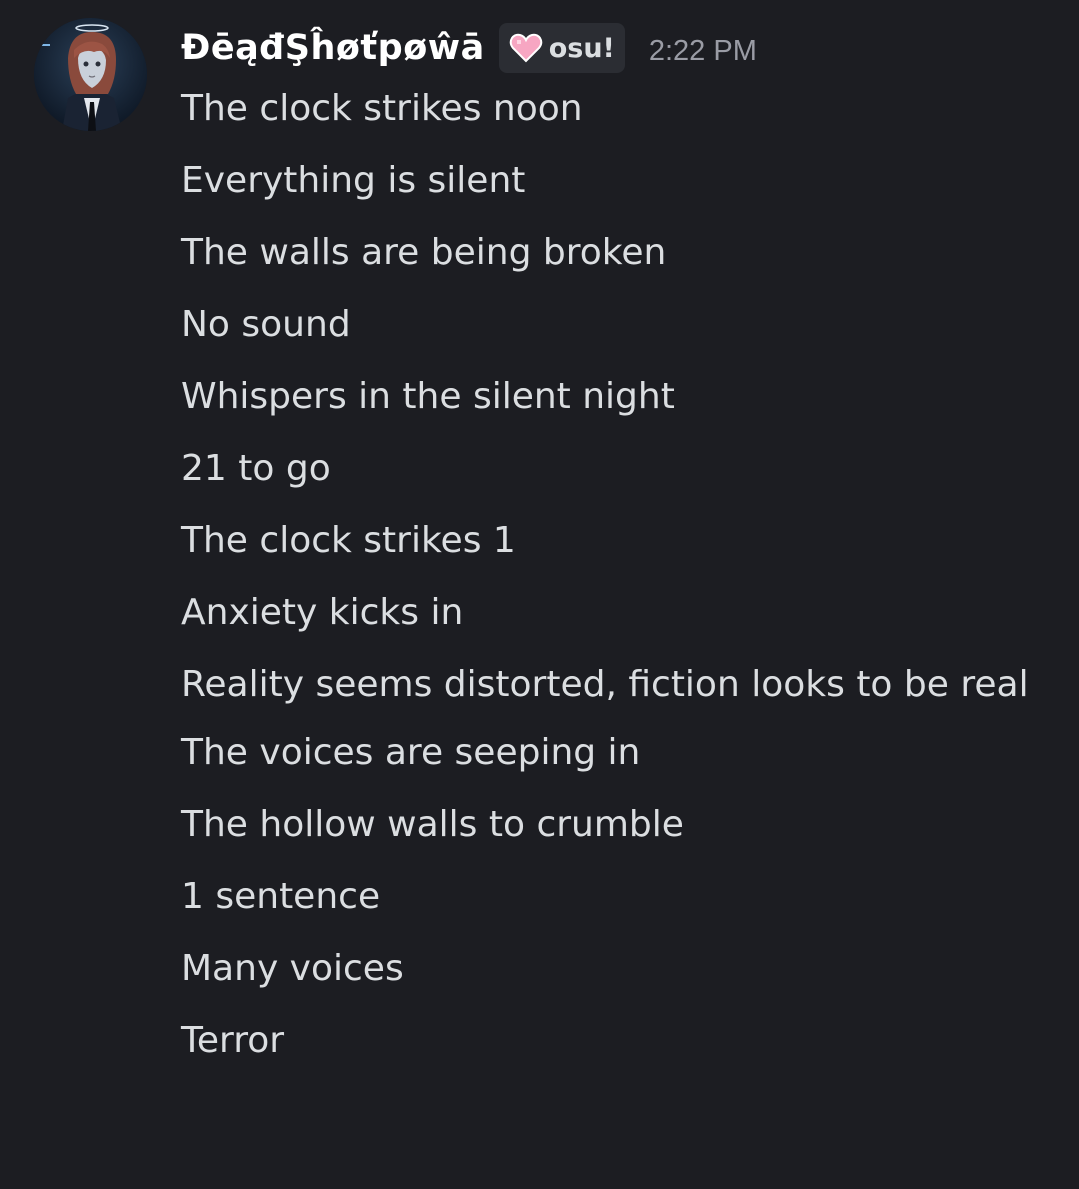 This screenshot has width=1079, height=1189. What do you see at coordinates (525, 48) in the screenshot?
I see `heart-icon` at bounding box center [525, 48].